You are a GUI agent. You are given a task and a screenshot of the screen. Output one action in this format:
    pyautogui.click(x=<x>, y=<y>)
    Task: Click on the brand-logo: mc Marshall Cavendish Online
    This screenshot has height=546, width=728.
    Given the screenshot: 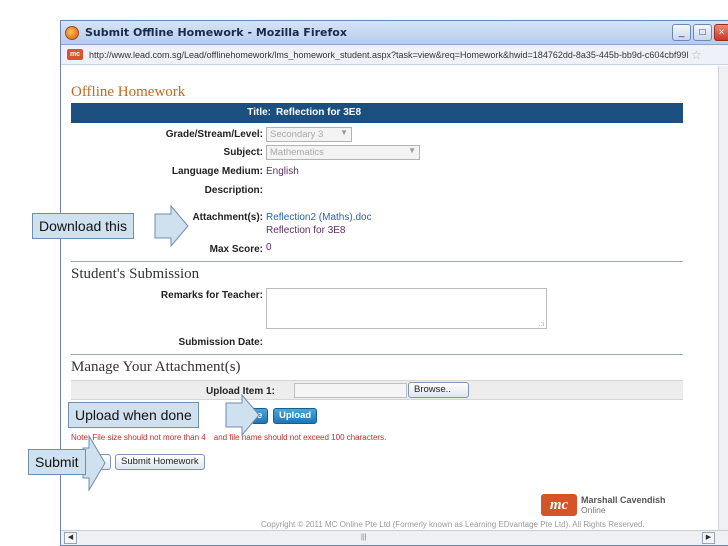 What is the action you would take?
    pyautogui.click(x=603, y=505)
    